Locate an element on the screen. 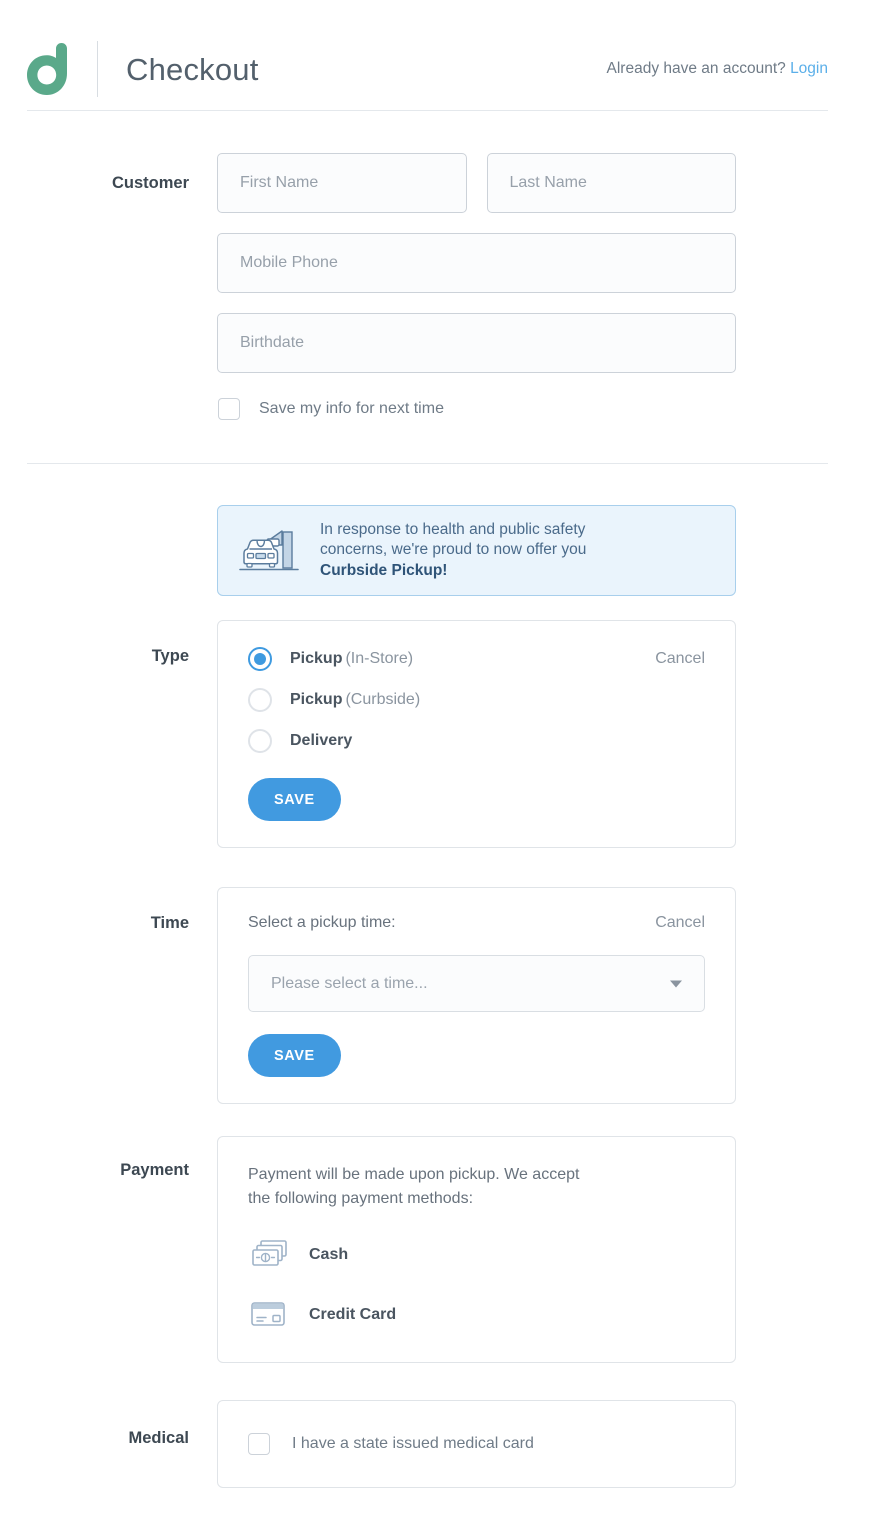  account-prompt-text: Already have an account? is located at coordinates (696, 68).